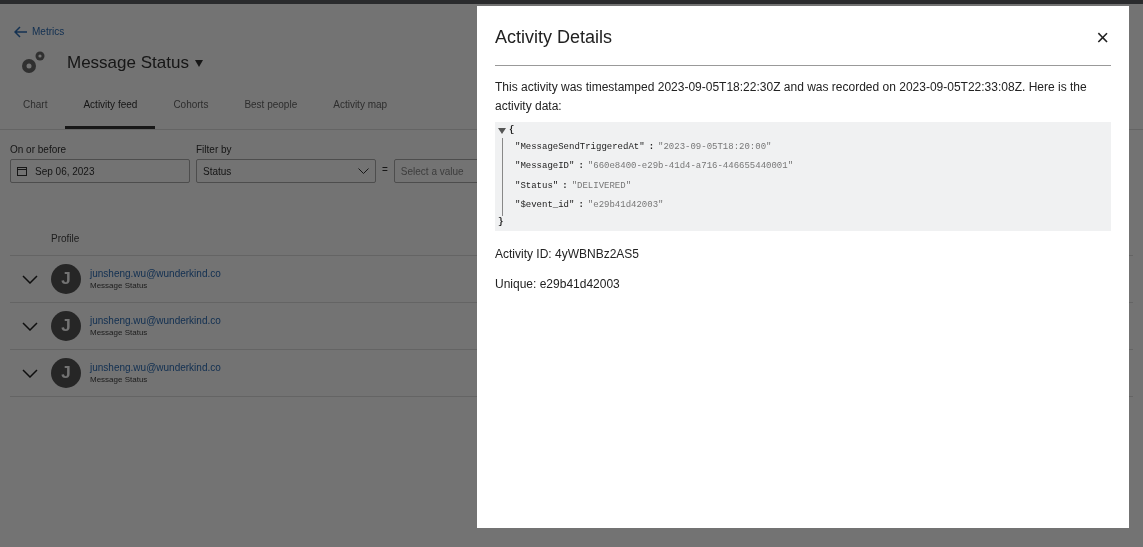 Image resolution: width=1143 pixels, height=547 pixels. What do you see at coordinates (554, 37) in the screenshot?
I see `modal-title: Activity Details` at bounding box center [554, 37].